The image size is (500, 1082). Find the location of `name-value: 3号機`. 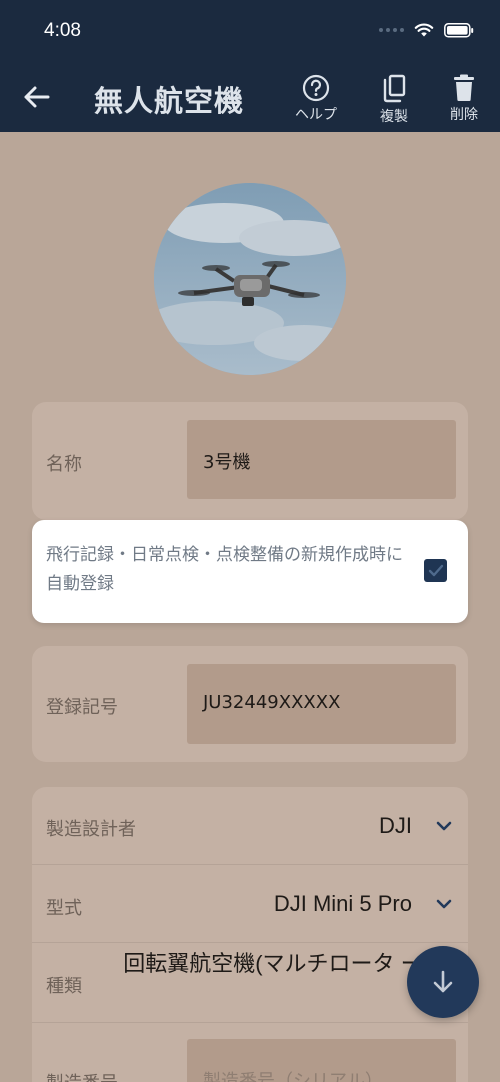

name-value: 3号機 is located at coordinates (227, 462).